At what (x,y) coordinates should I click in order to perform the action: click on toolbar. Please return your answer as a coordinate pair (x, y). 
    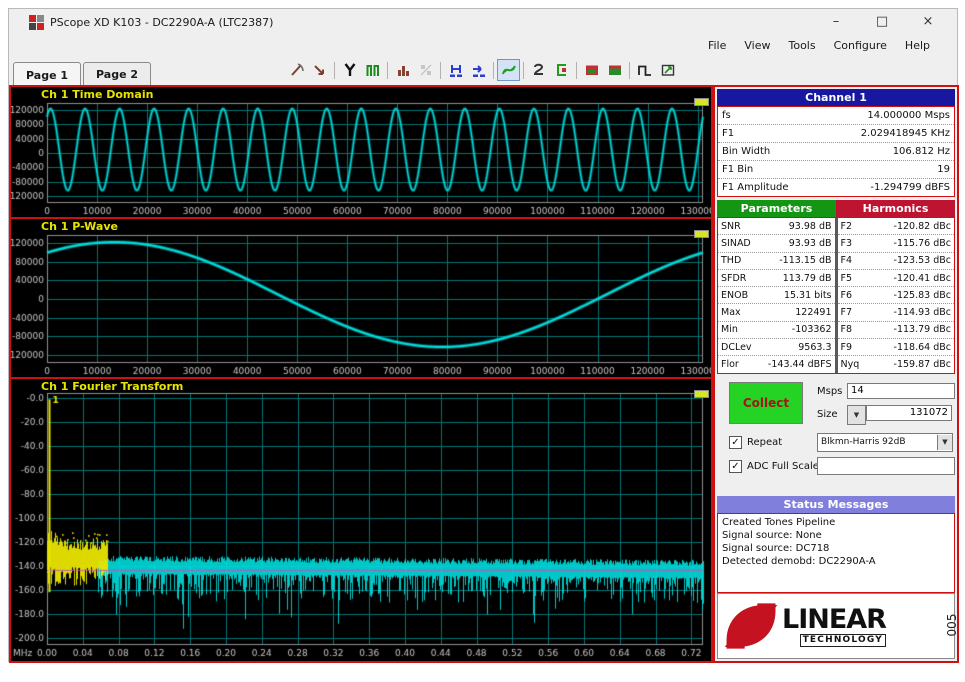
    Looking at the image, I should click on (482, 70).